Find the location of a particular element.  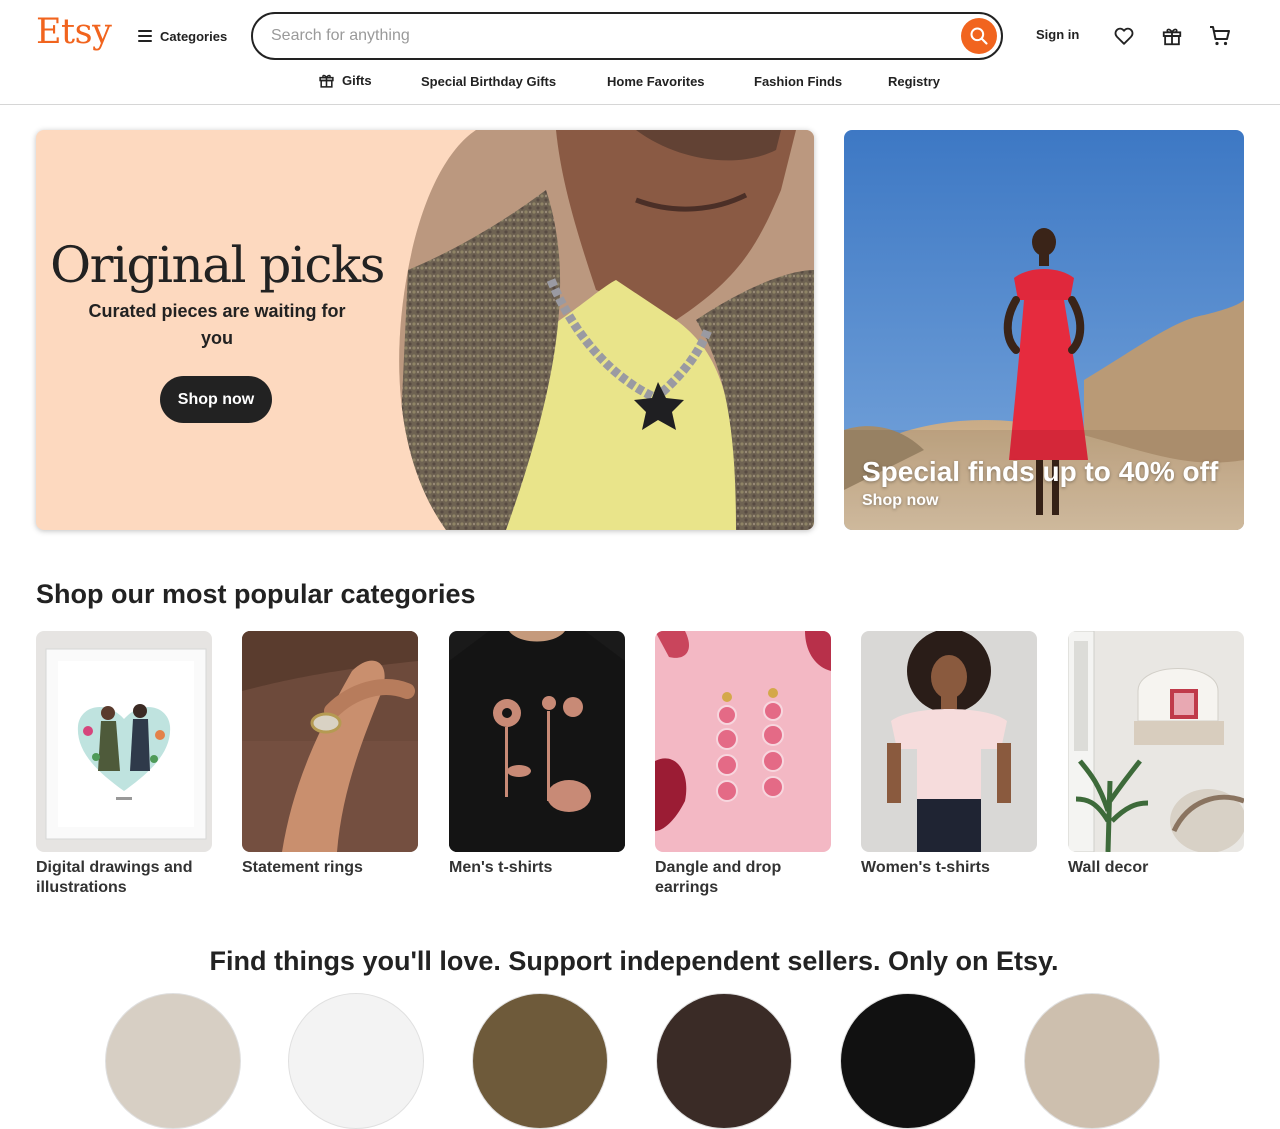

cart-icon is located at coordinates (1220, 36).